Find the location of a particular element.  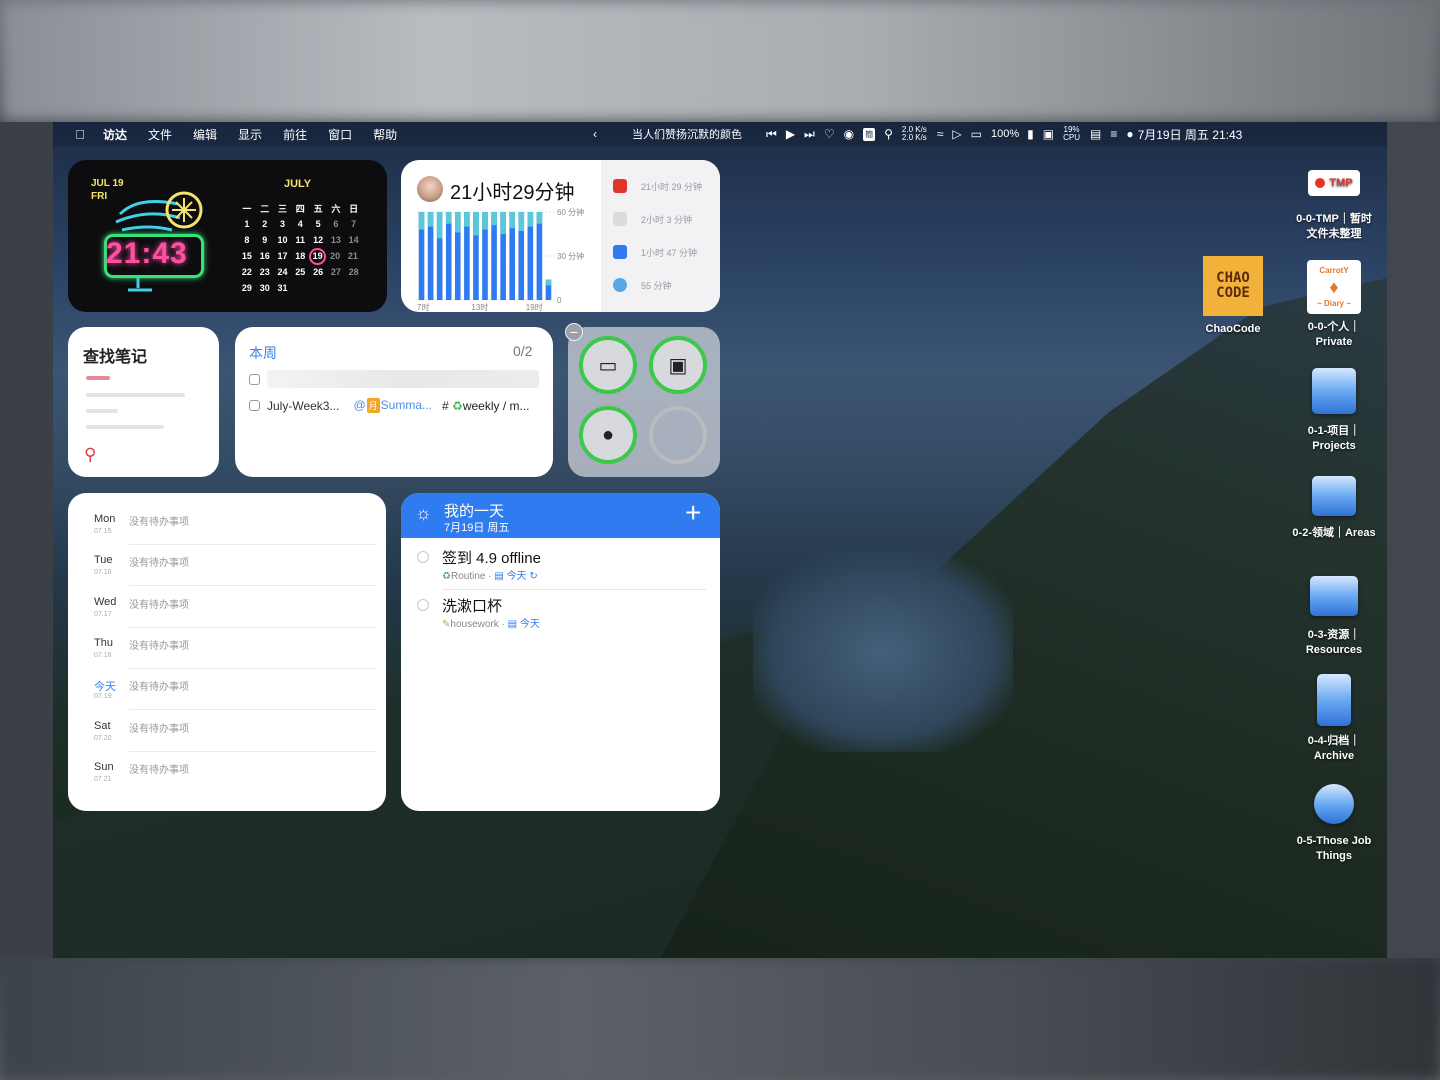

repeat-icon: ↻ is located at coordinates (533, 576).